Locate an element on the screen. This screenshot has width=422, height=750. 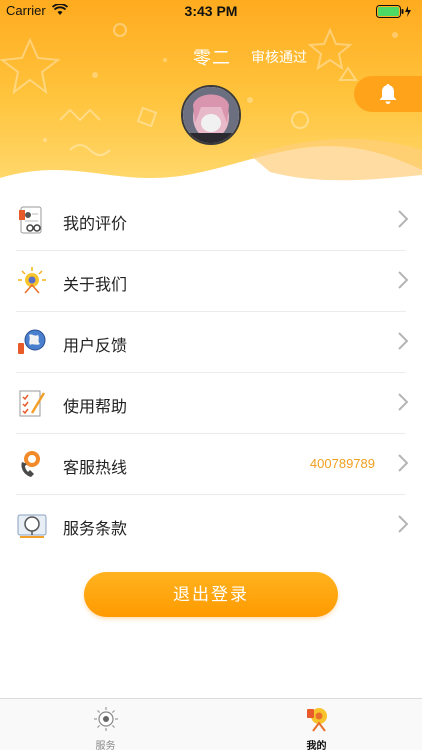
menu-item-help: 使用帮助 is located at coordinates (211, 403).